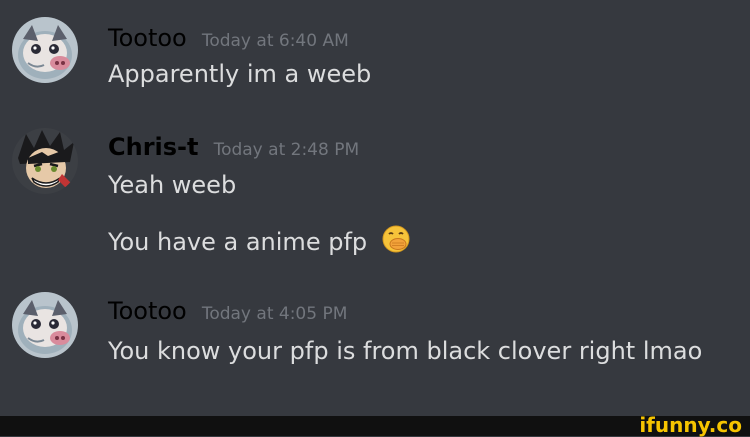  I want to click on message-text-line: You have a anime pfp, so click(259, 242).